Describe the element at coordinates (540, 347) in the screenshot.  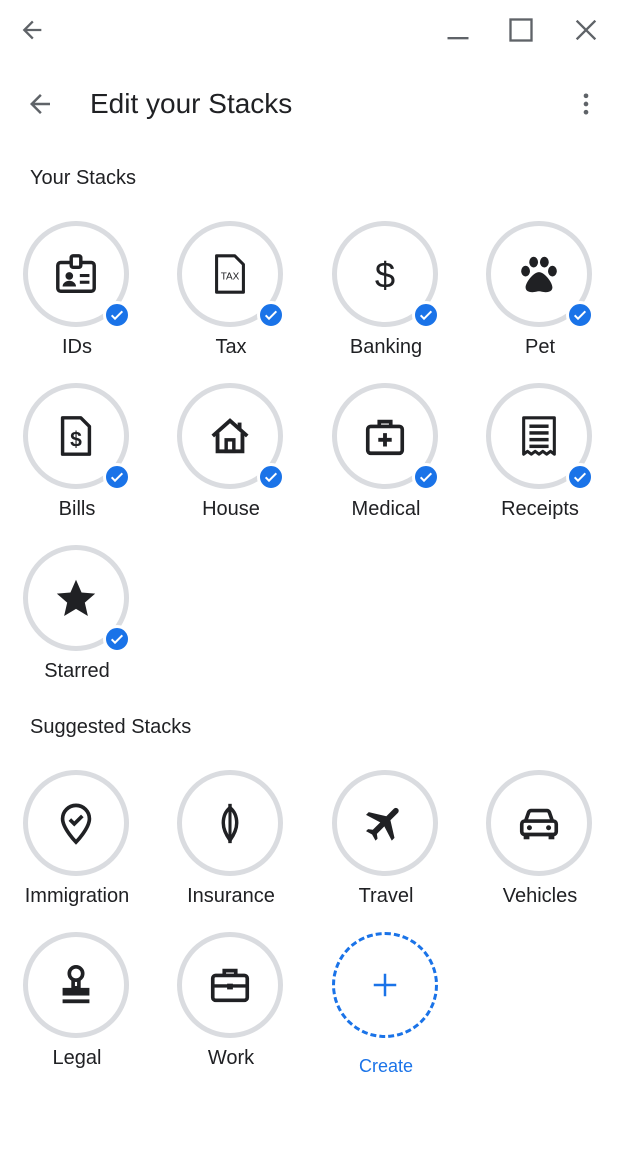
I see `stack-label: Pet` at that location.